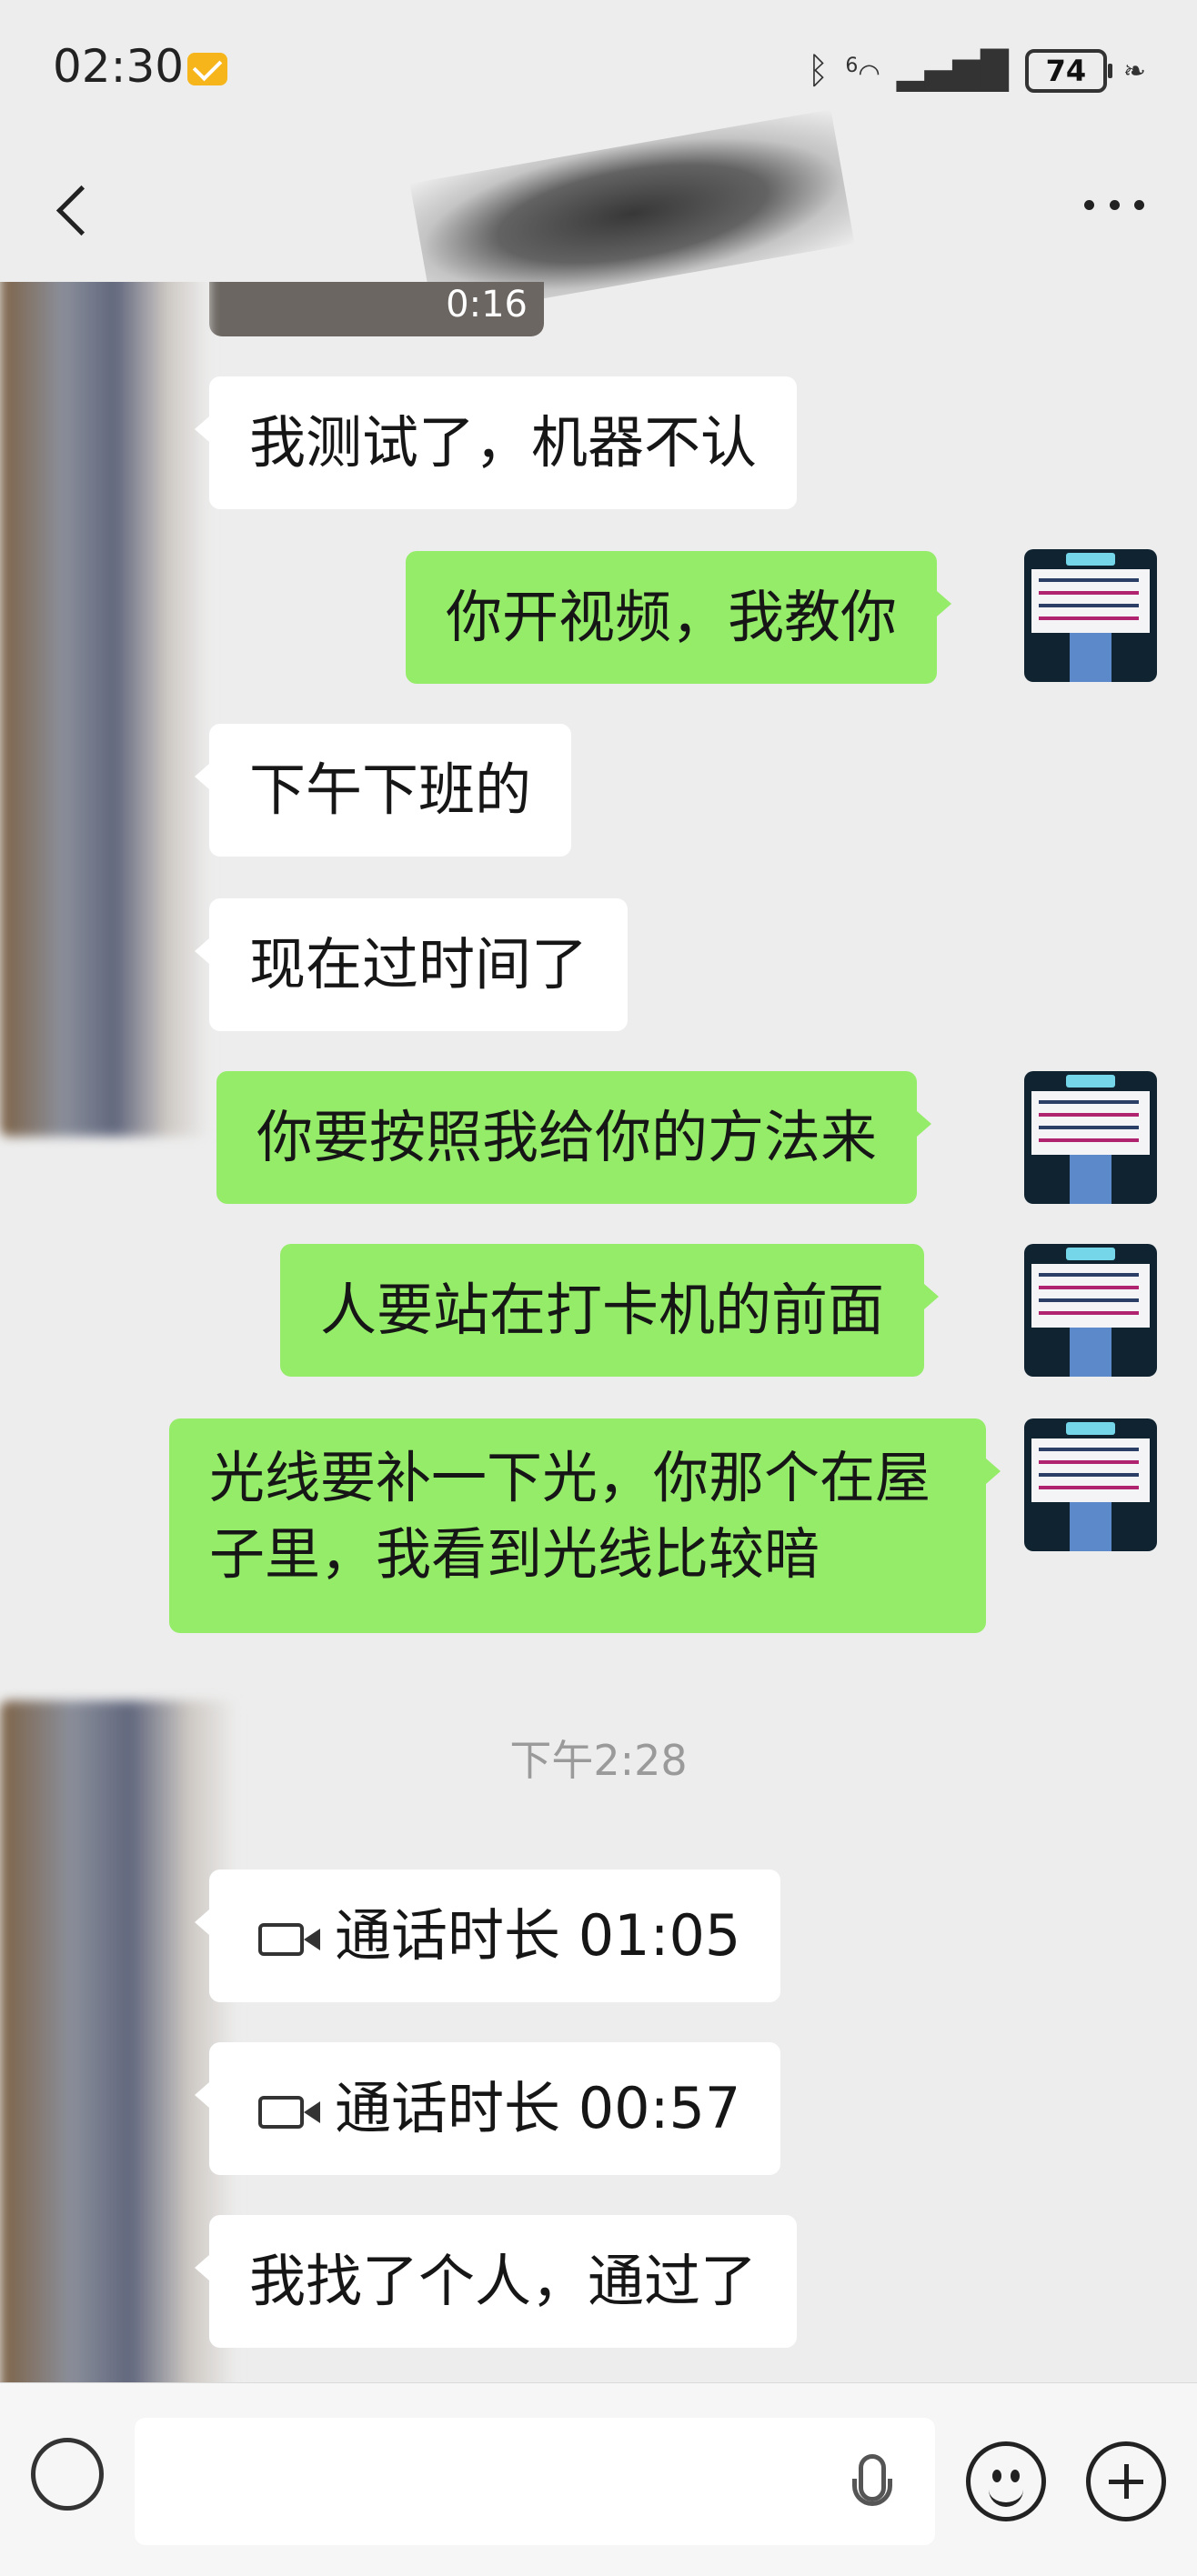 Image resolution: width=1197 pixels, height=2576 pixels. Describe the element at coordinates (1134, 71) in the screenshot. I see `leaf-icon: ❧` at that location.